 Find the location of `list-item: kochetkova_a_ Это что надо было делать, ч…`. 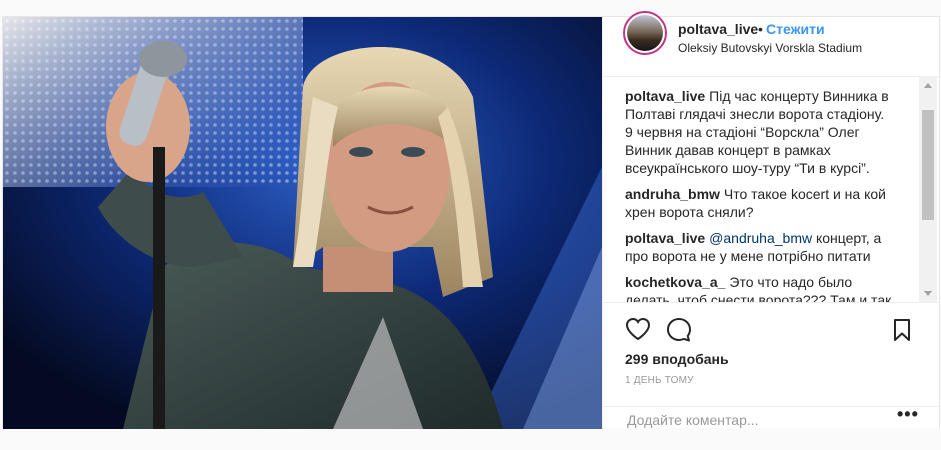

list-item: kochetkova_a_ Это что надо было делать, ч… is located at coordinates (760, 287).